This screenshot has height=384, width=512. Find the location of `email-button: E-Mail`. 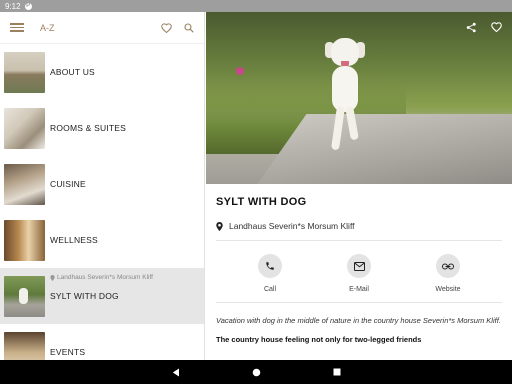

email-button: E-Mail is located at coordinates (359, 273).